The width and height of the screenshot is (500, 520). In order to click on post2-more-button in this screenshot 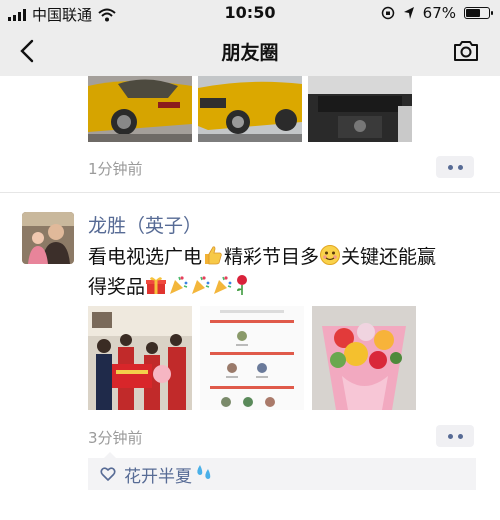, I will do `click(455, 436)`.